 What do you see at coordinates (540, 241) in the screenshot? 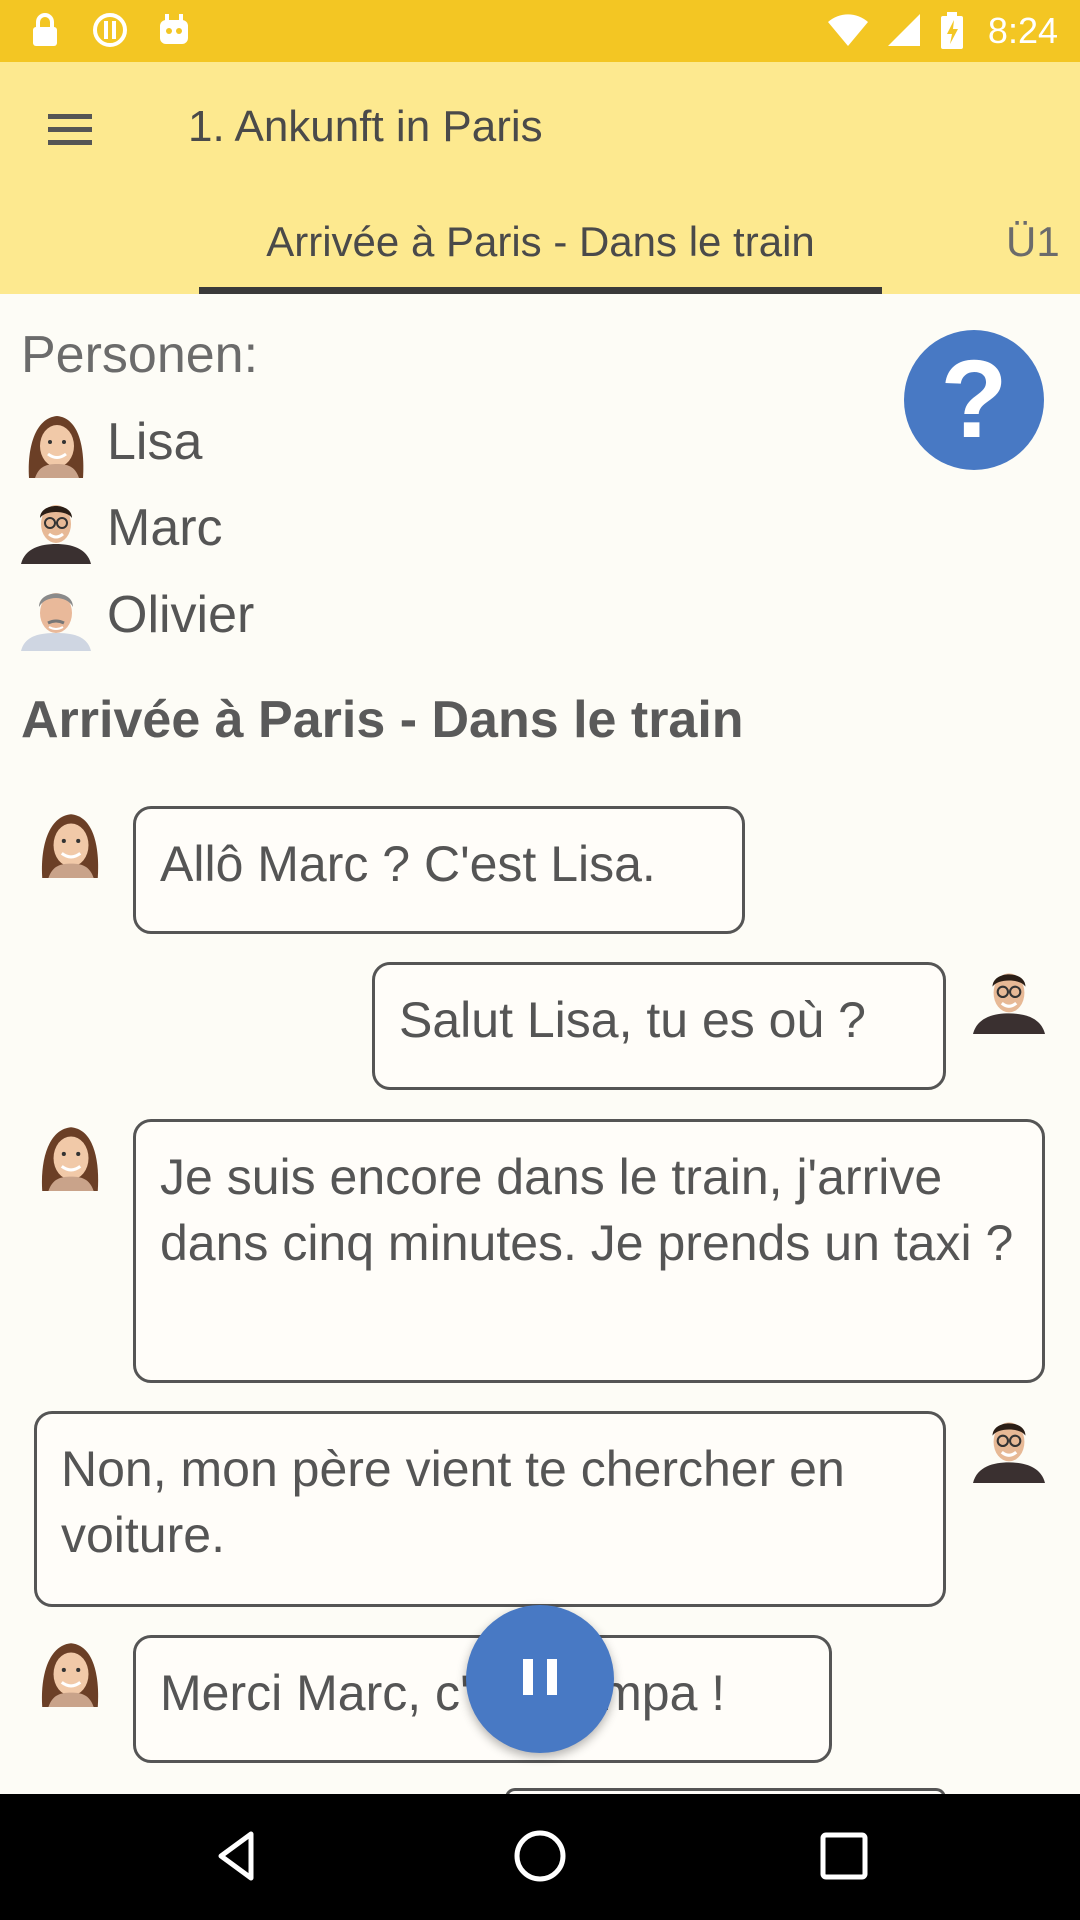
I see `tab-label: Arrivée à Paris - Dans le train` at bounding box center [540, 241].